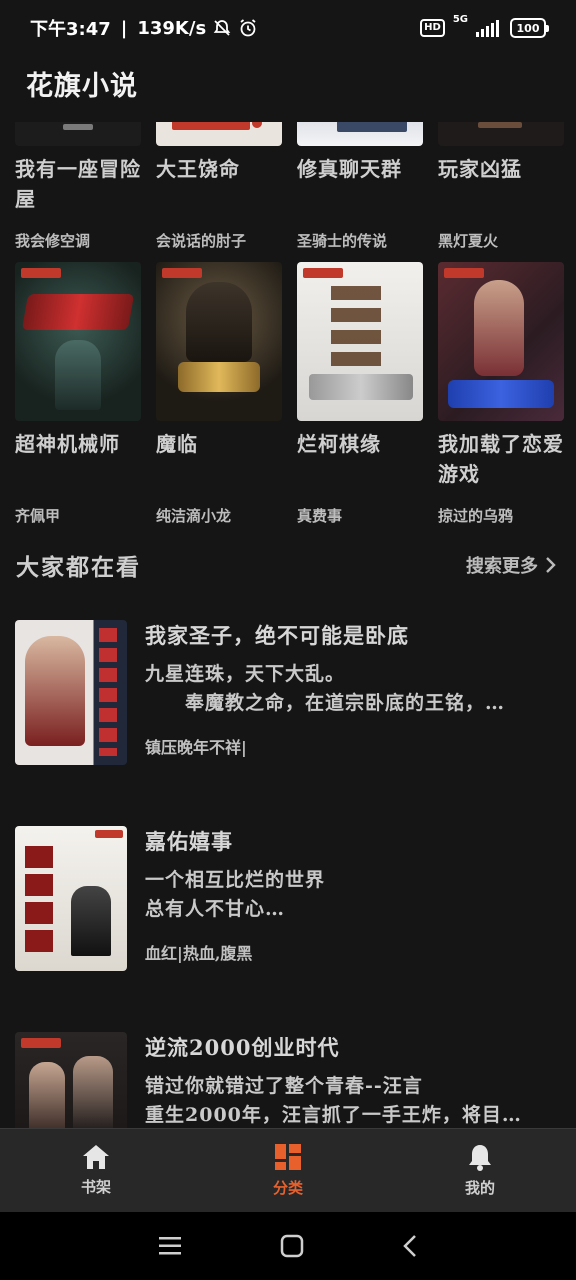 This screenshot has width=576, height=1280. Describe the element at coordinates (242, 1047) in the screenshot. I see `list-title: 逆流2000创业时代` at that location.